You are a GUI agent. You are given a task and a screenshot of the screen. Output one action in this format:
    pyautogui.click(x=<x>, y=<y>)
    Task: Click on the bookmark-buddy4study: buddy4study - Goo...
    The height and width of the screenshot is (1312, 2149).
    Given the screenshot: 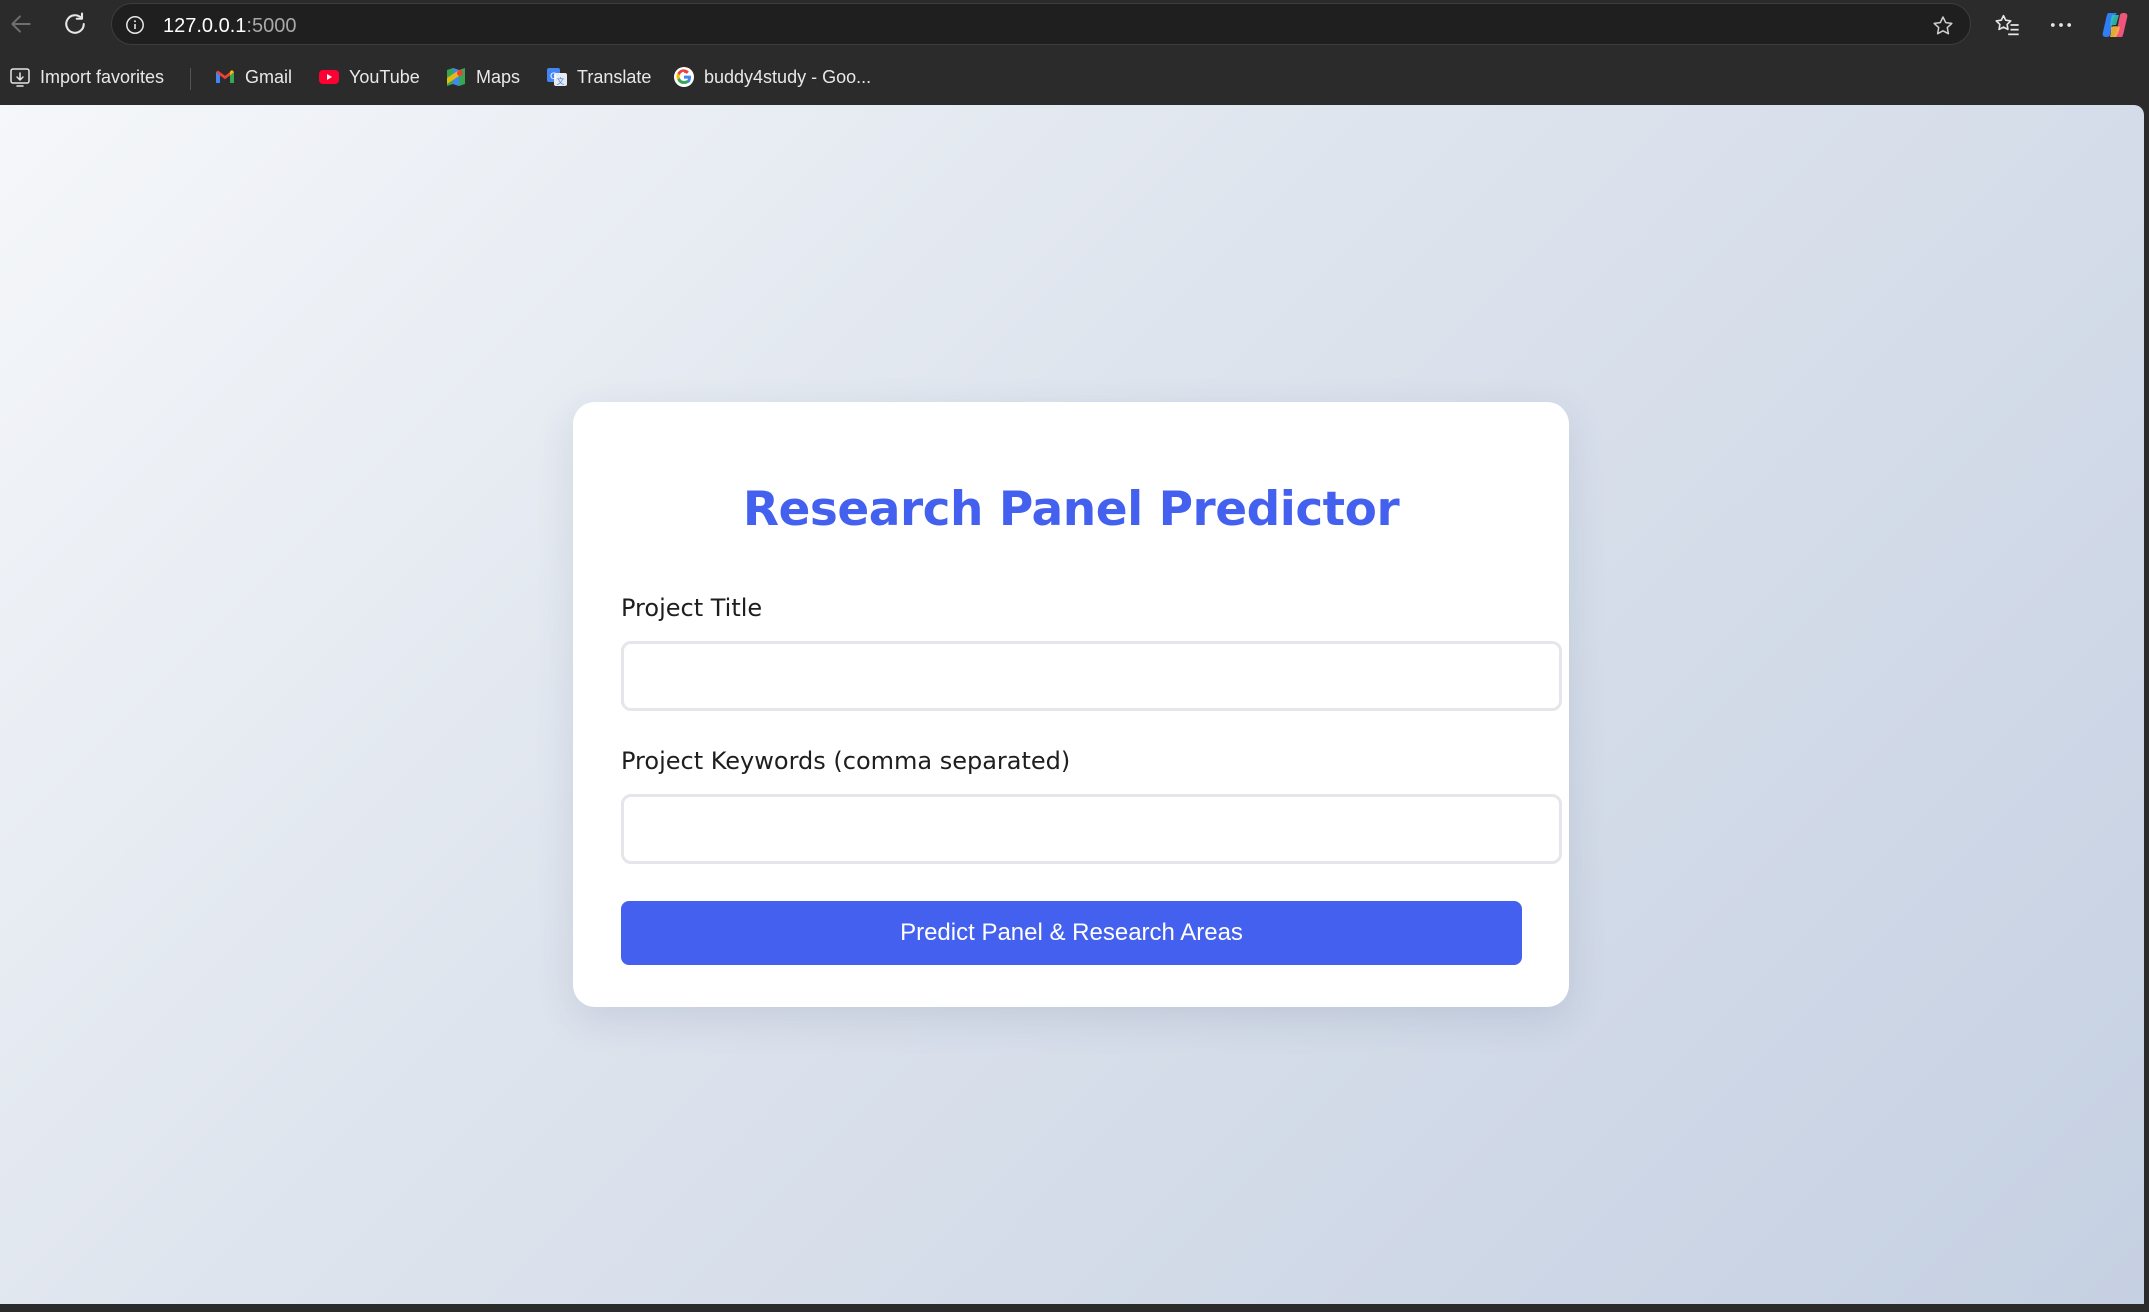 What is the action you would take?
    pyautogui.click(x=772, y=77)
    